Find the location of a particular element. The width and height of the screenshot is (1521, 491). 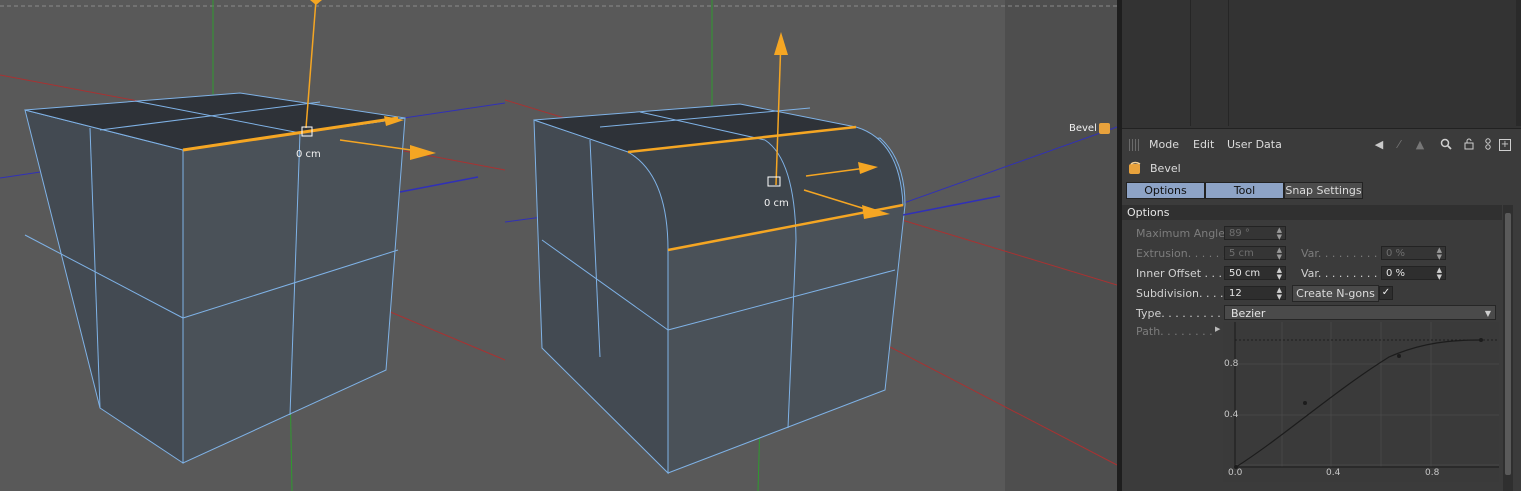

type-label: Type. . . . . . . . . is located at coordinates (1178, 313).